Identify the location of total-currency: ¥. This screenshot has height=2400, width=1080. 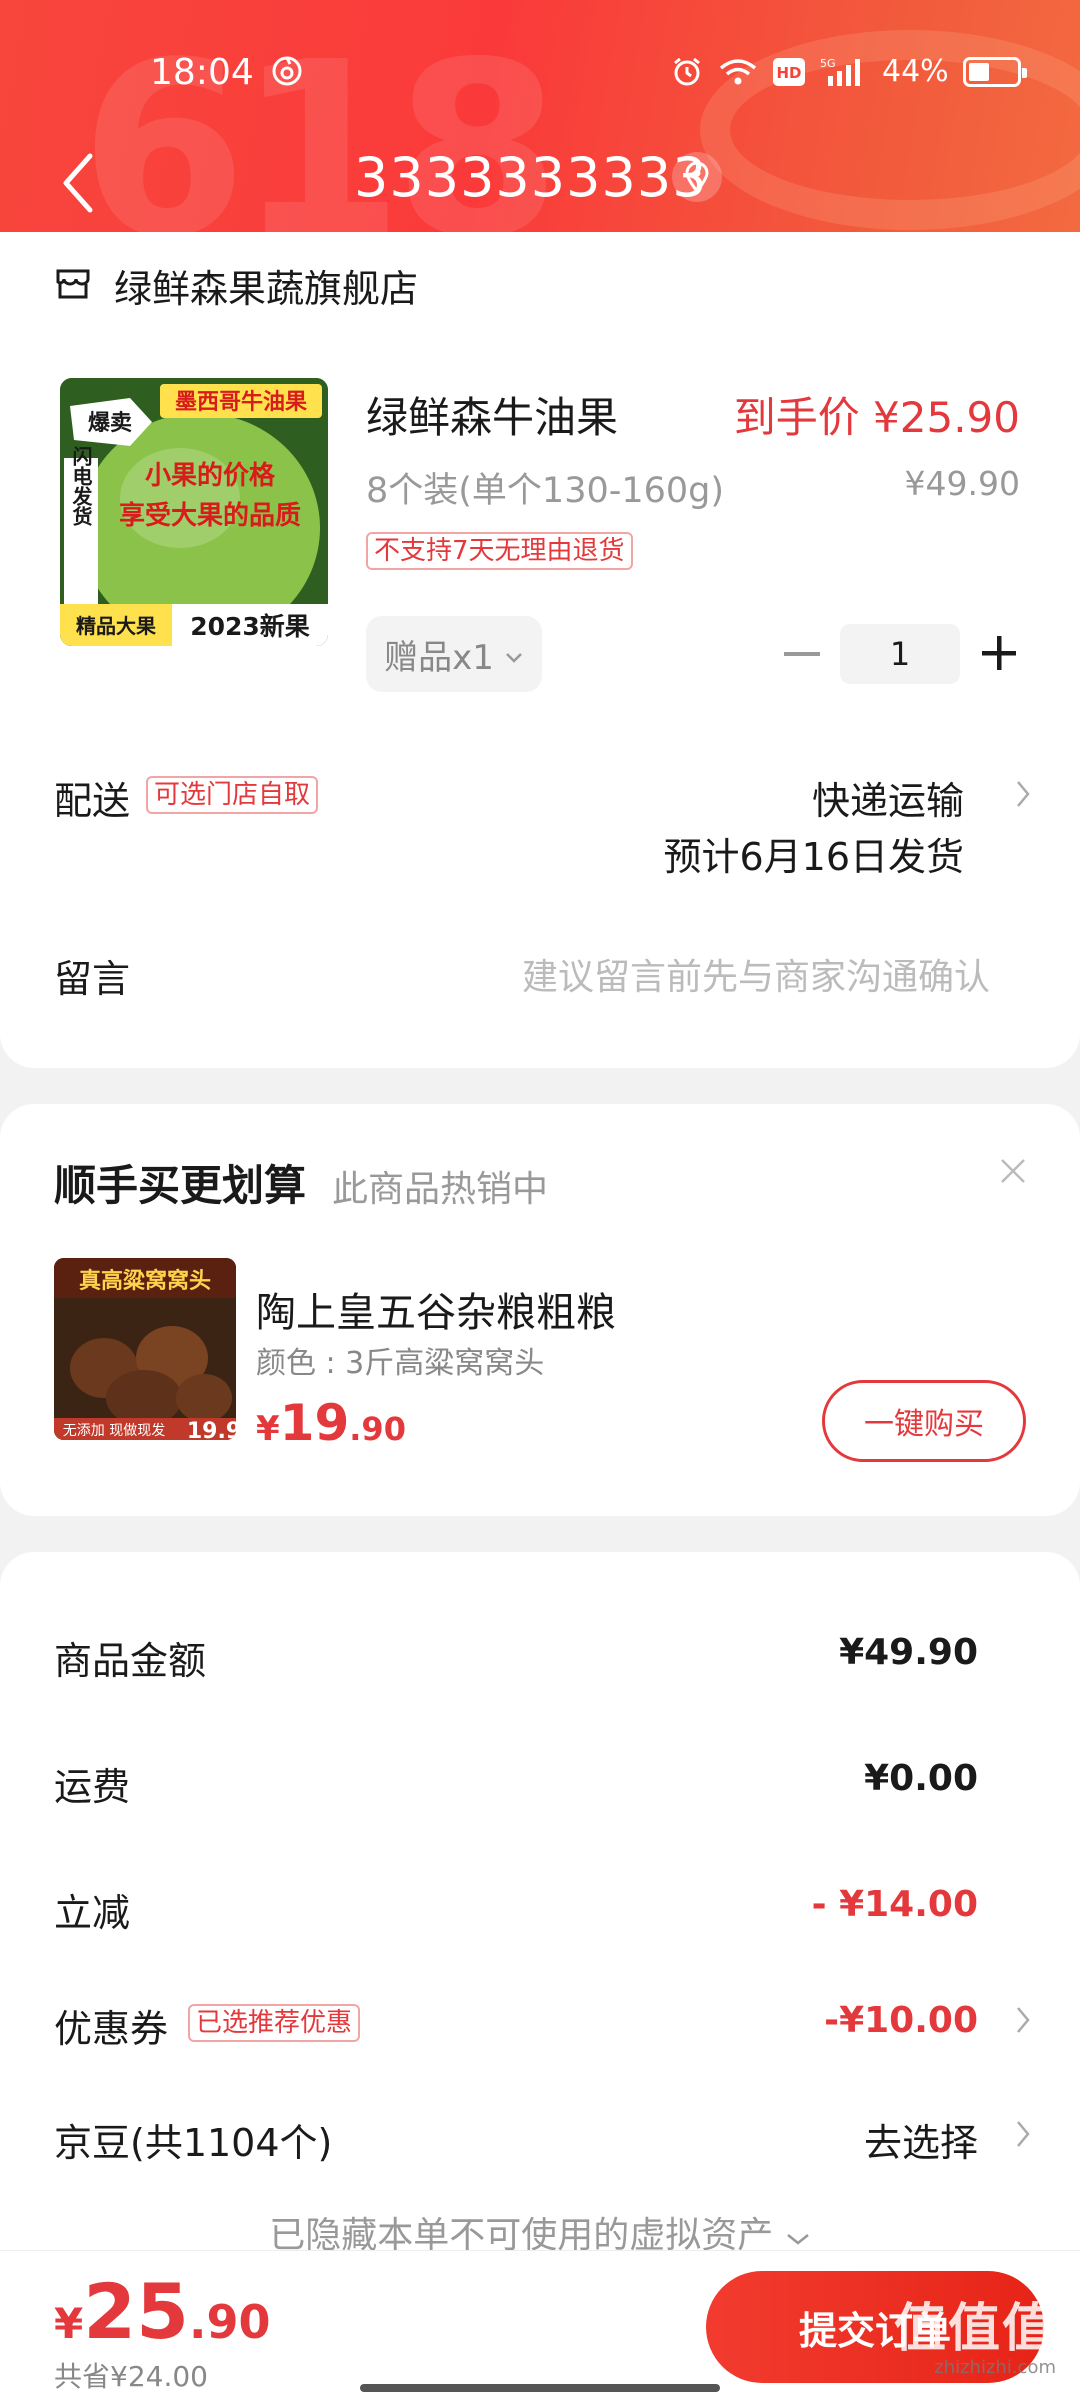
(69, 2323).